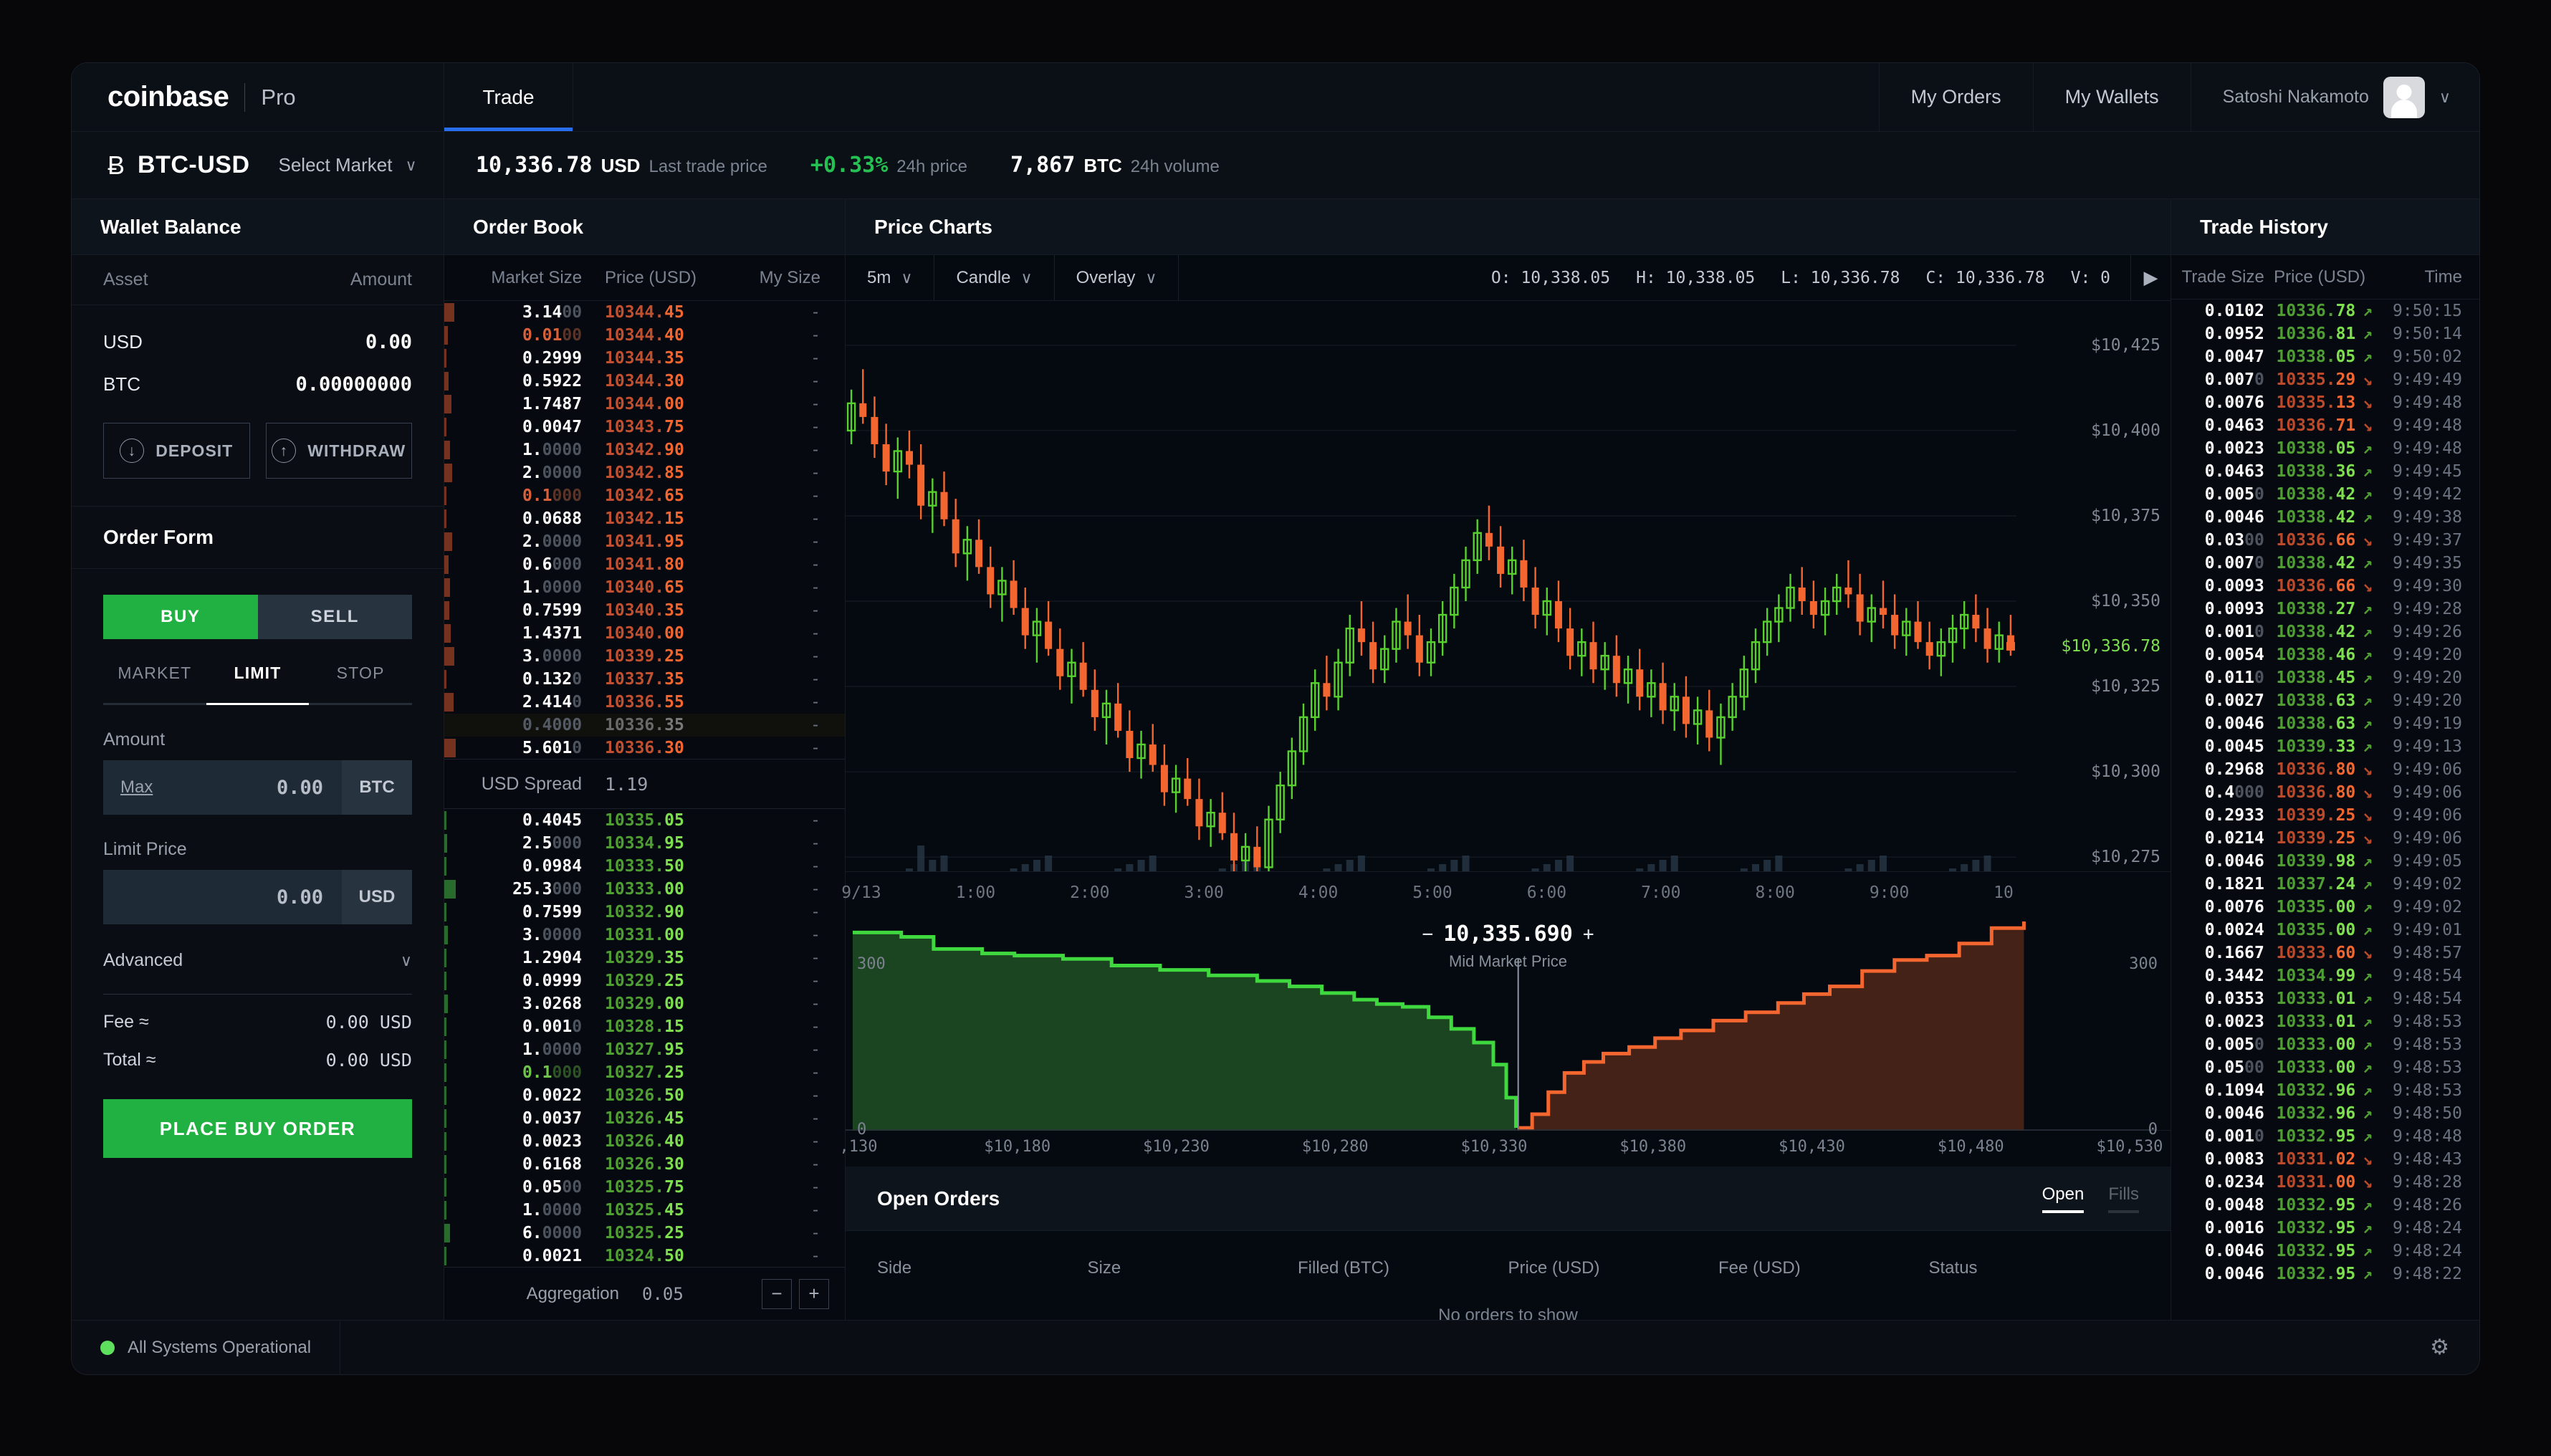  I want to click on order-book-row: 3.0000 10339.25 -, so click(644, 656).